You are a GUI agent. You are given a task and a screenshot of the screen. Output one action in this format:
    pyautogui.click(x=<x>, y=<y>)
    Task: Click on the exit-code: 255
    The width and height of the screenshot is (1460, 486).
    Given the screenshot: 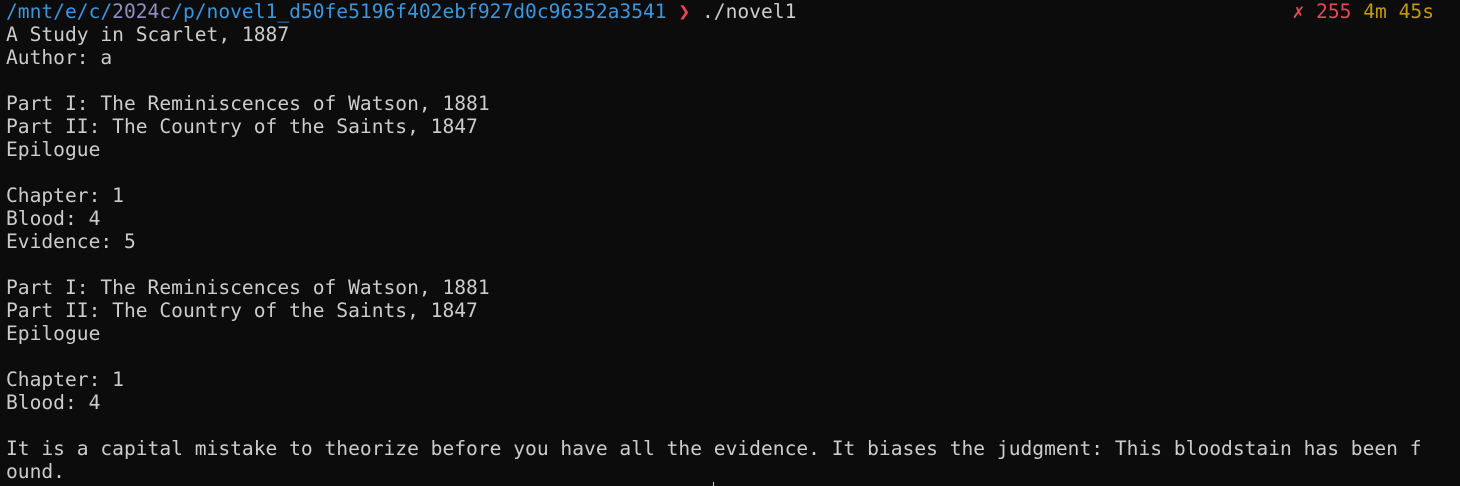 What is the action you would take?
    pyautogui.click(x=1334, y=11)
    